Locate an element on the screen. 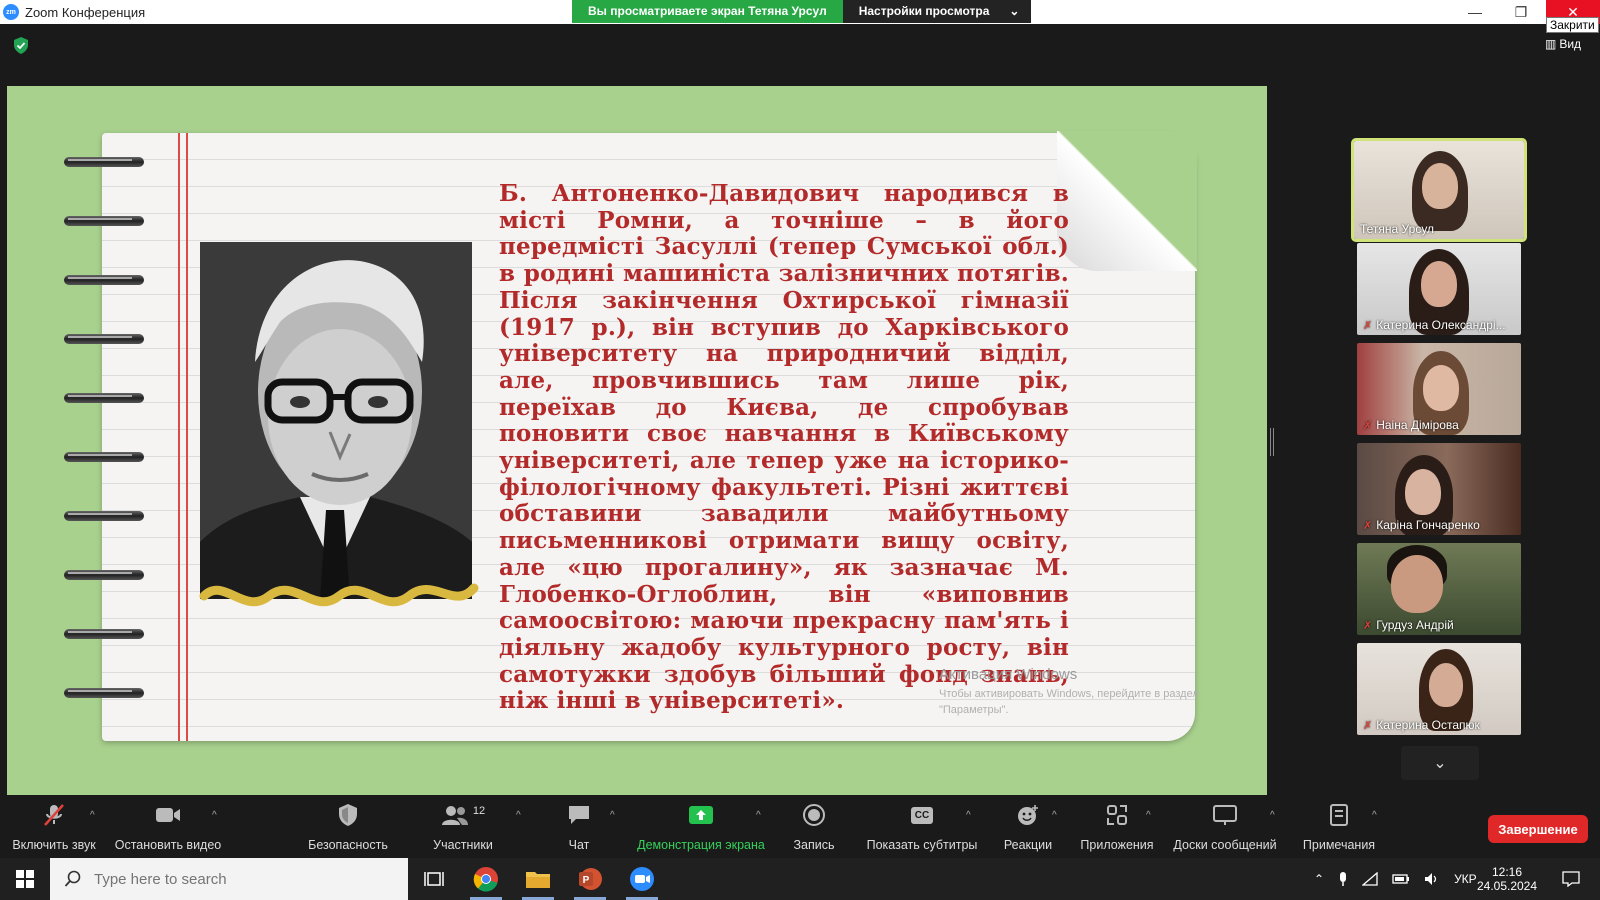 This screenshot has height=900, width=1600. volume-icon is located at coordinates (1432, 879).